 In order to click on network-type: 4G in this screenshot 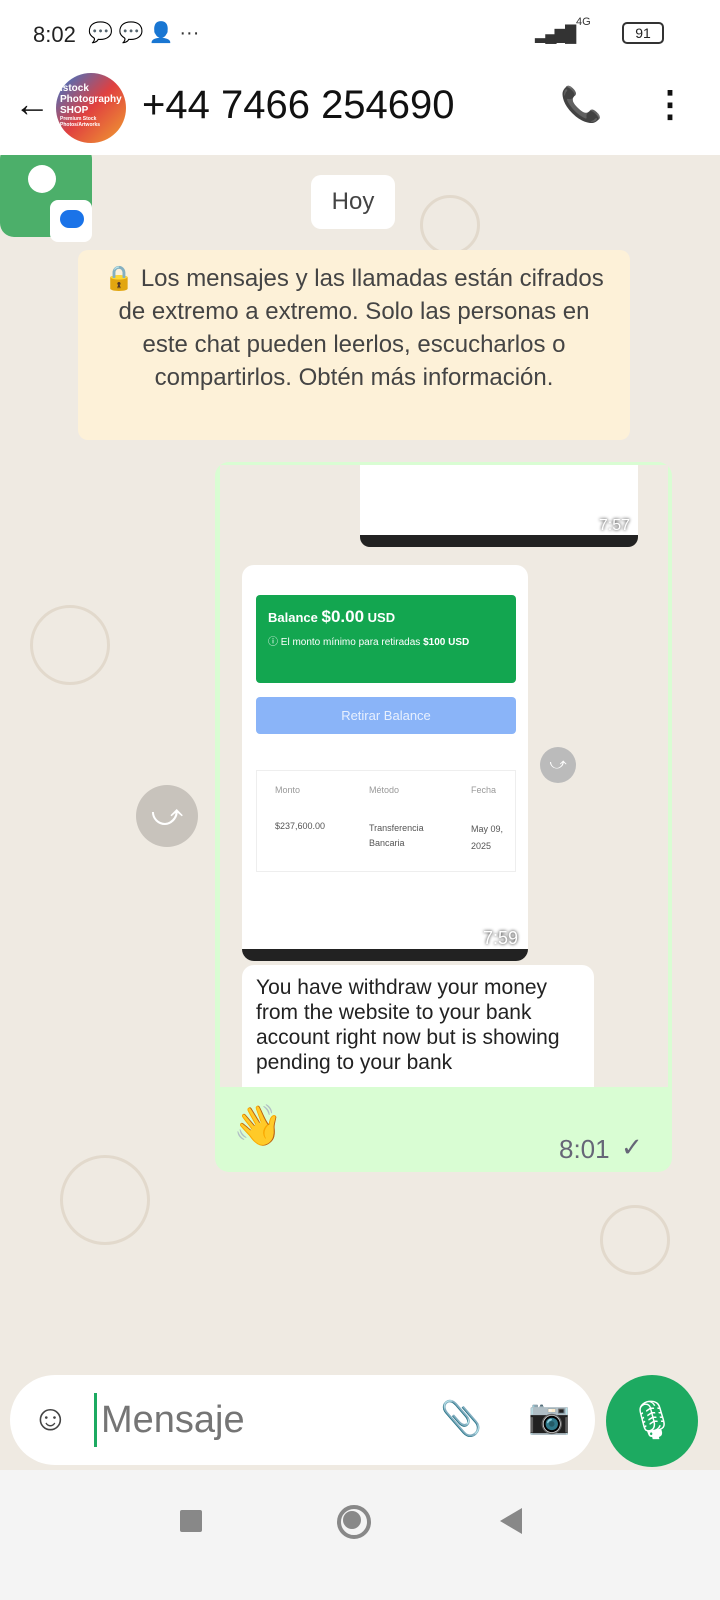, I will do `click(583, 22)`.